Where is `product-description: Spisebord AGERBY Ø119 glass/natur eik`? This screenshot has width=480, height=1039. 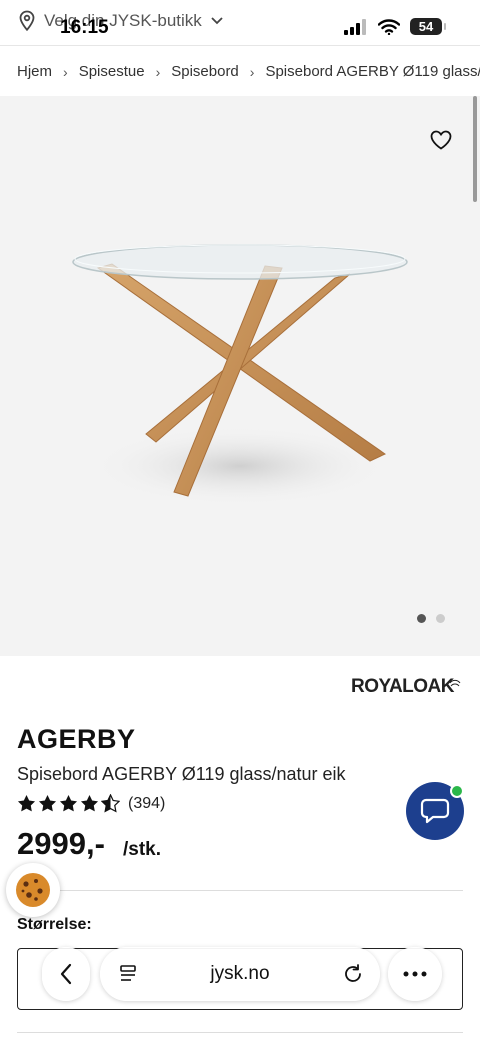
product-description: Spisebord AGERBY Ø119 glass/natur eik is located at coordinates (181, 774).